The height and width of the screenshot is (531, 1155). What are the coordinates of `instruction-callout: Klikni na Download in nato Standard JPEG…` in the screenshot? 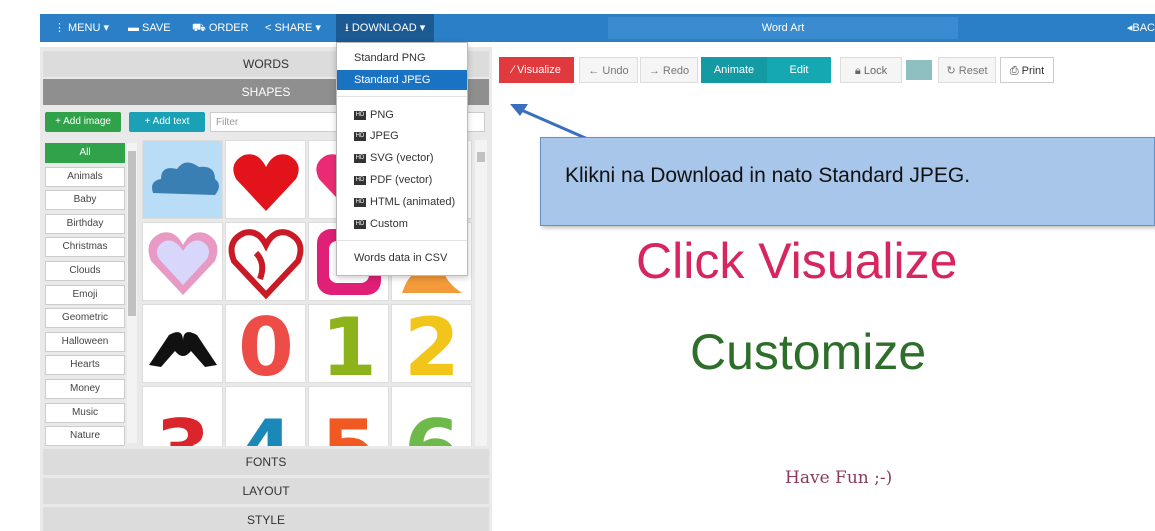 It's located at (847, 181).